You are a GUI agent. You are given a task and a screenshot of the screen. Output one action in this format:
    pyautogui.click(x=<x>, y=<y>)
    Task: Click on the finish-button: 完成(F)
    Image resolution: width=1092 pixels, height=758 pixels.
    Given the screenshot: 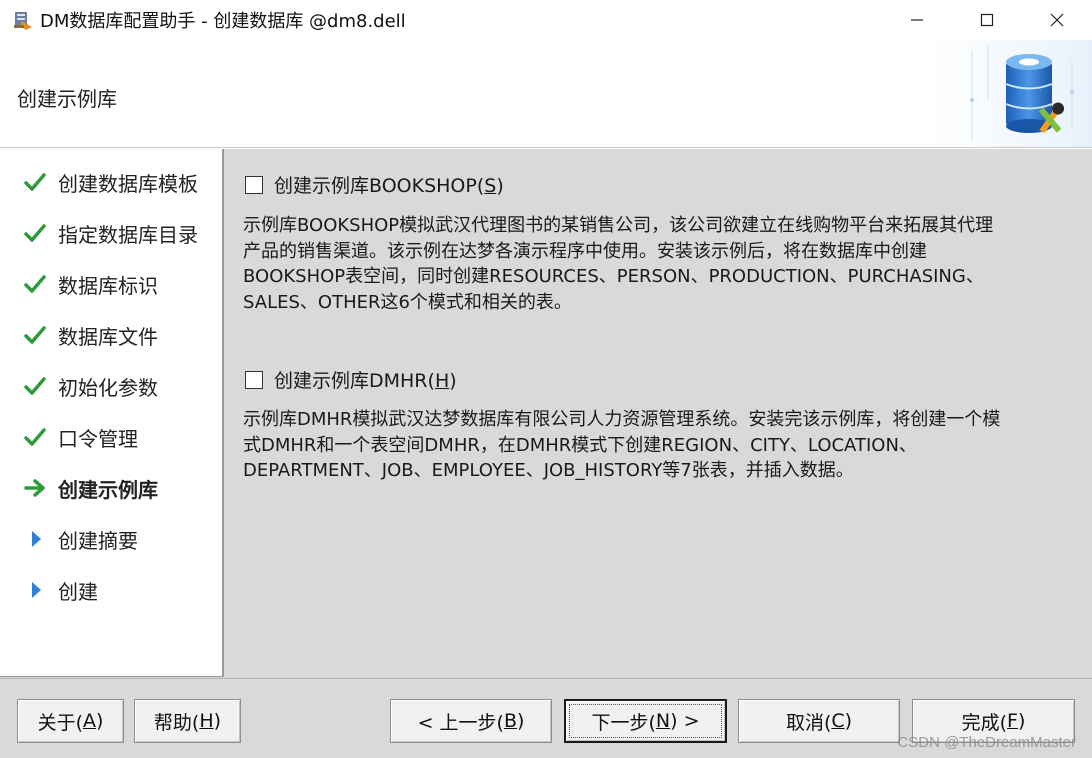 What is the action you would take?
    pyautogui.click(x=993, y=721)
    